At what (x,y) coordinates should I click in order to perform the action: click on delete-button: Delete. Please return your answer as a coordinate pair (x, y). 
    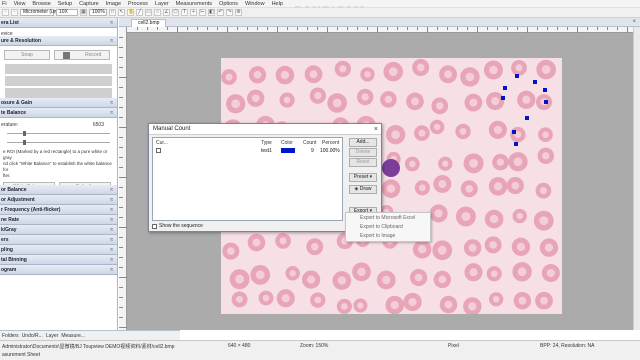
    Looking at the image, I should click on (363, 152).